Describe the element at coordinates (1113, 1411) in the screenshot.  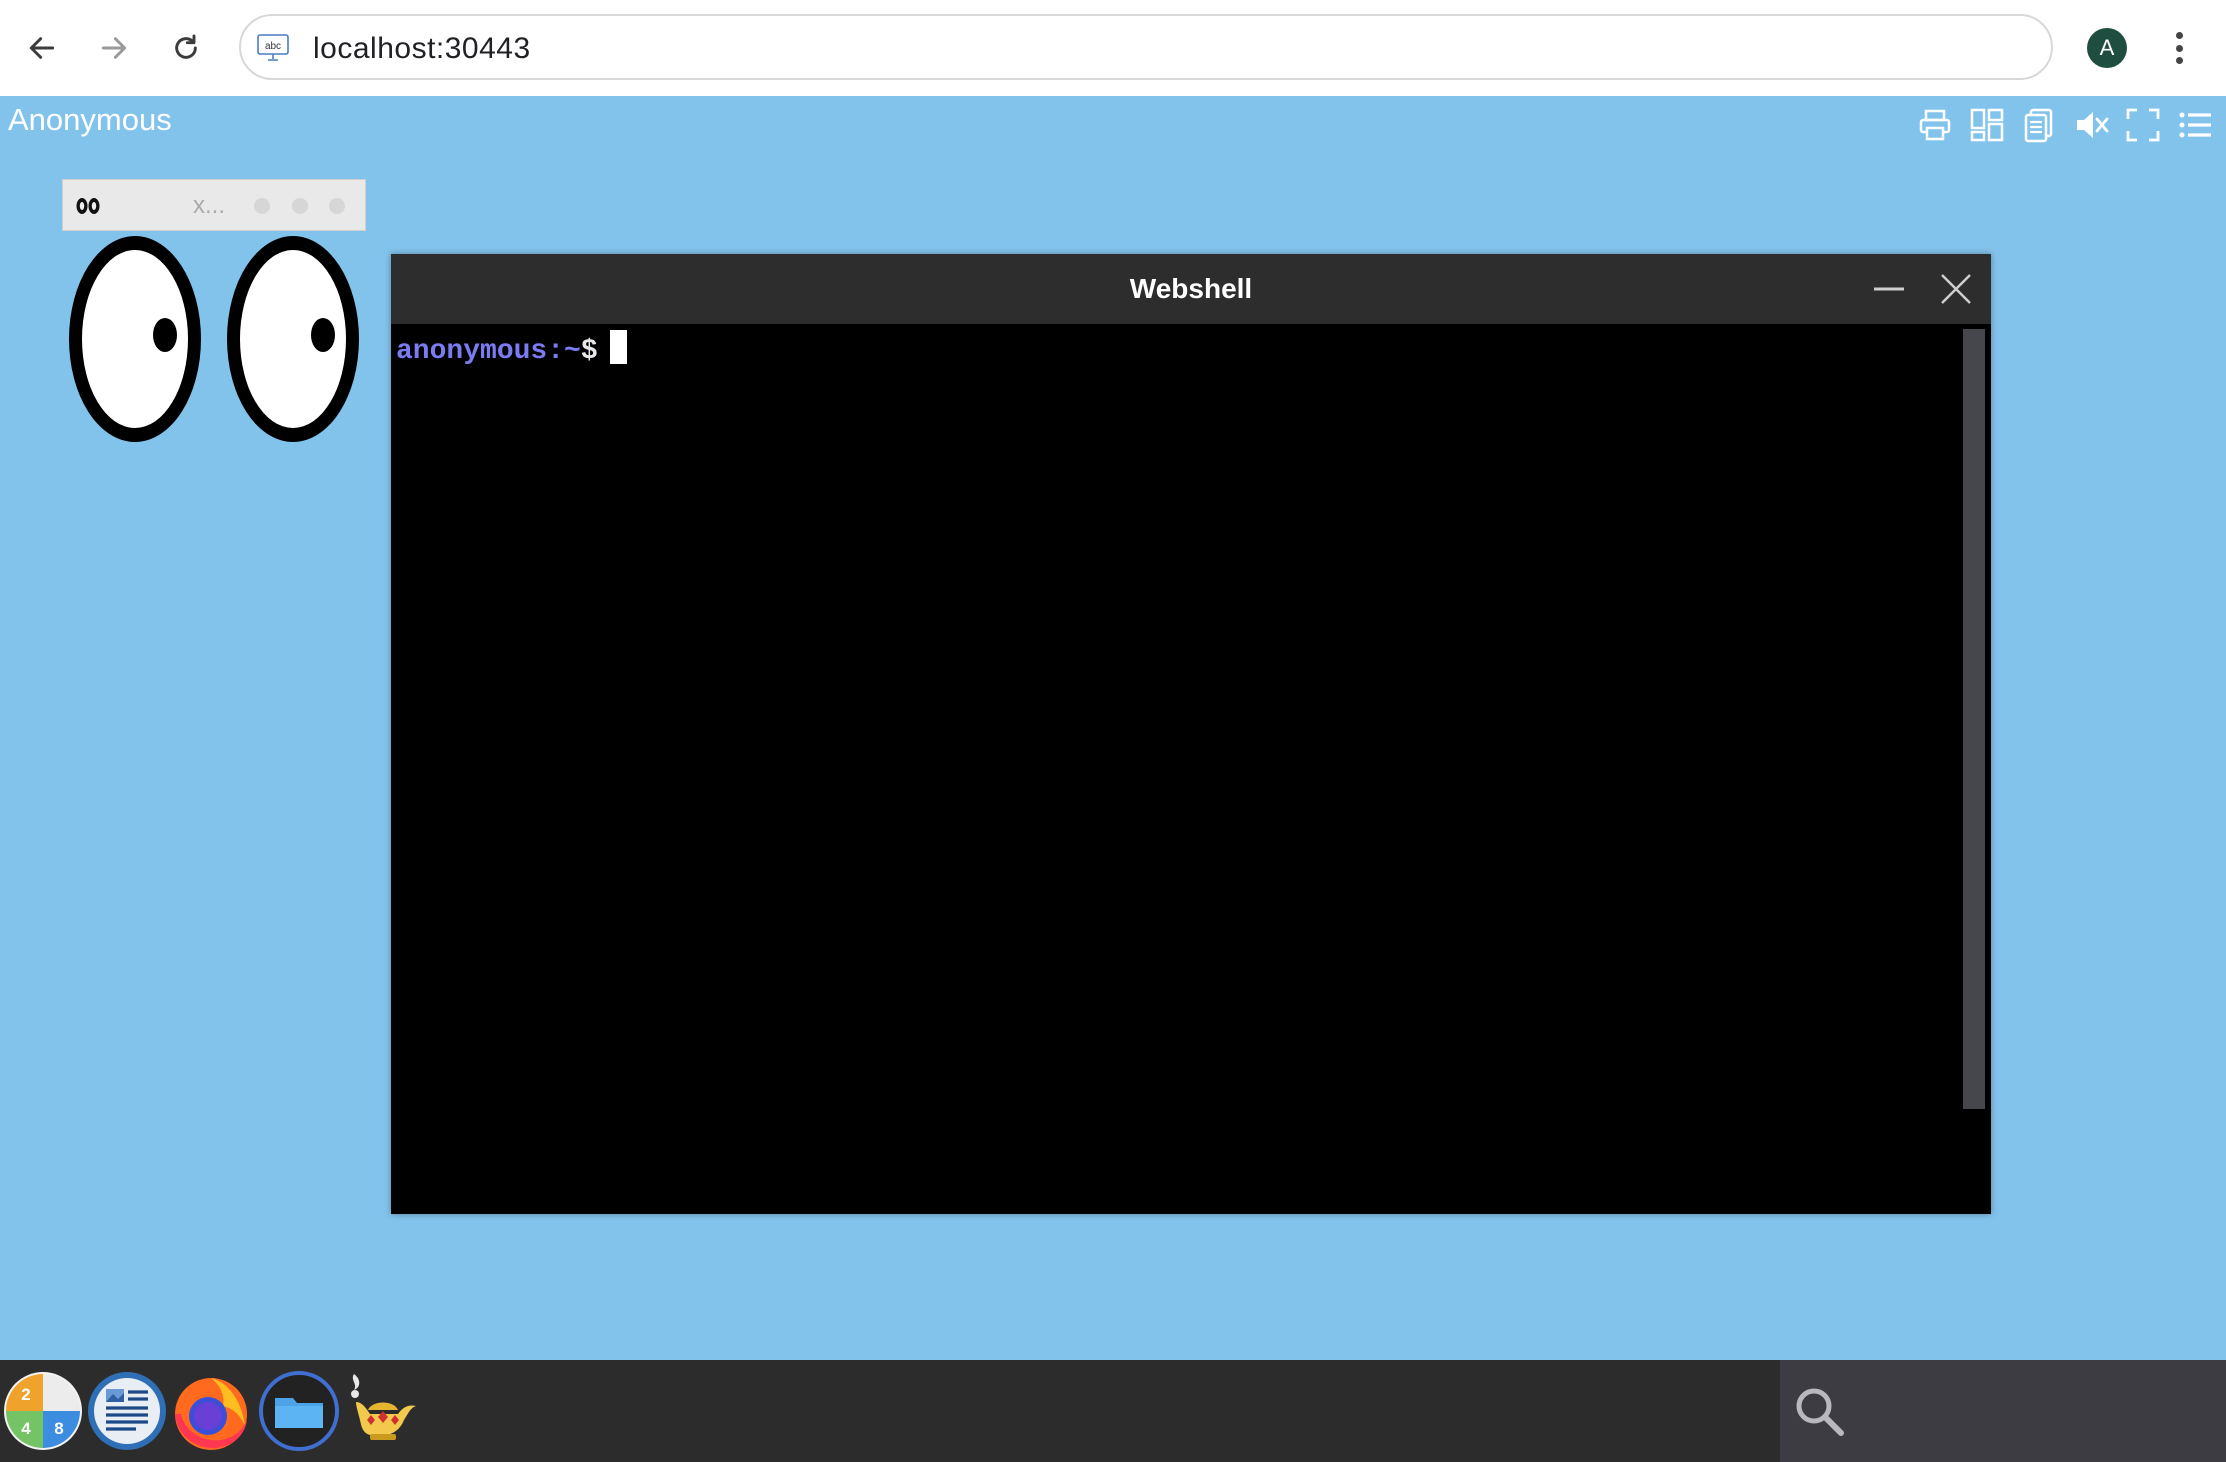
I see `taskbar: 2 4 8` at that location.